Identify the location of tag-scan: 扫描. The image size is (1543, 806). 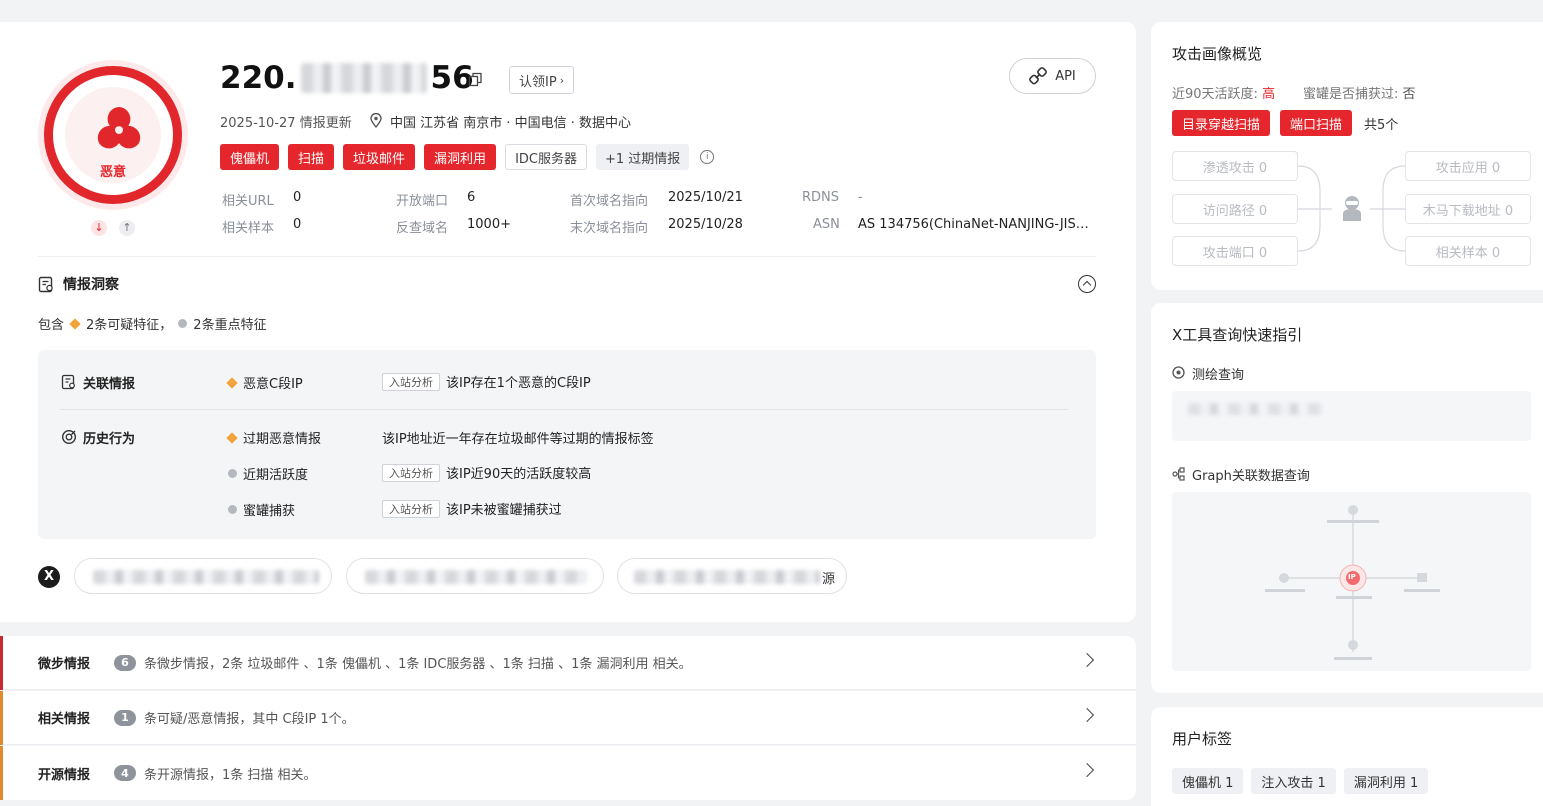
(311, 157).